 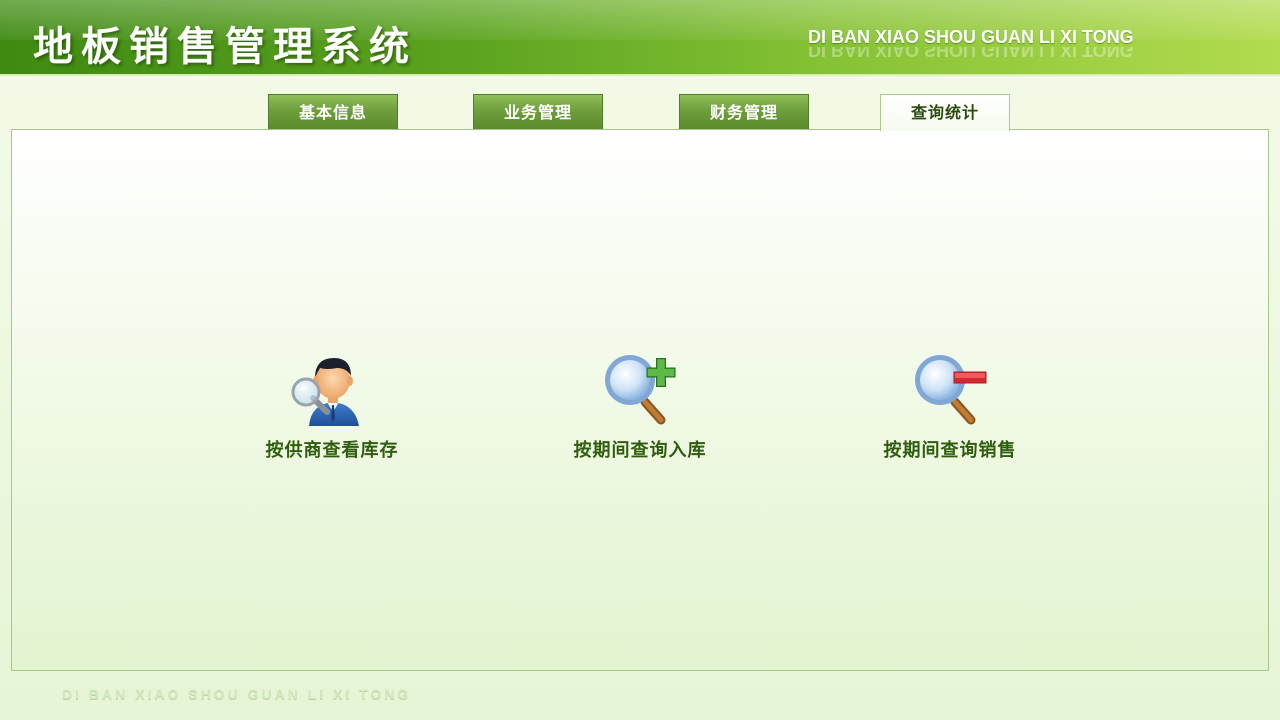 I want to click on query-sales-by-period-button: 按期间查询销售, so click(x=950, y=405).